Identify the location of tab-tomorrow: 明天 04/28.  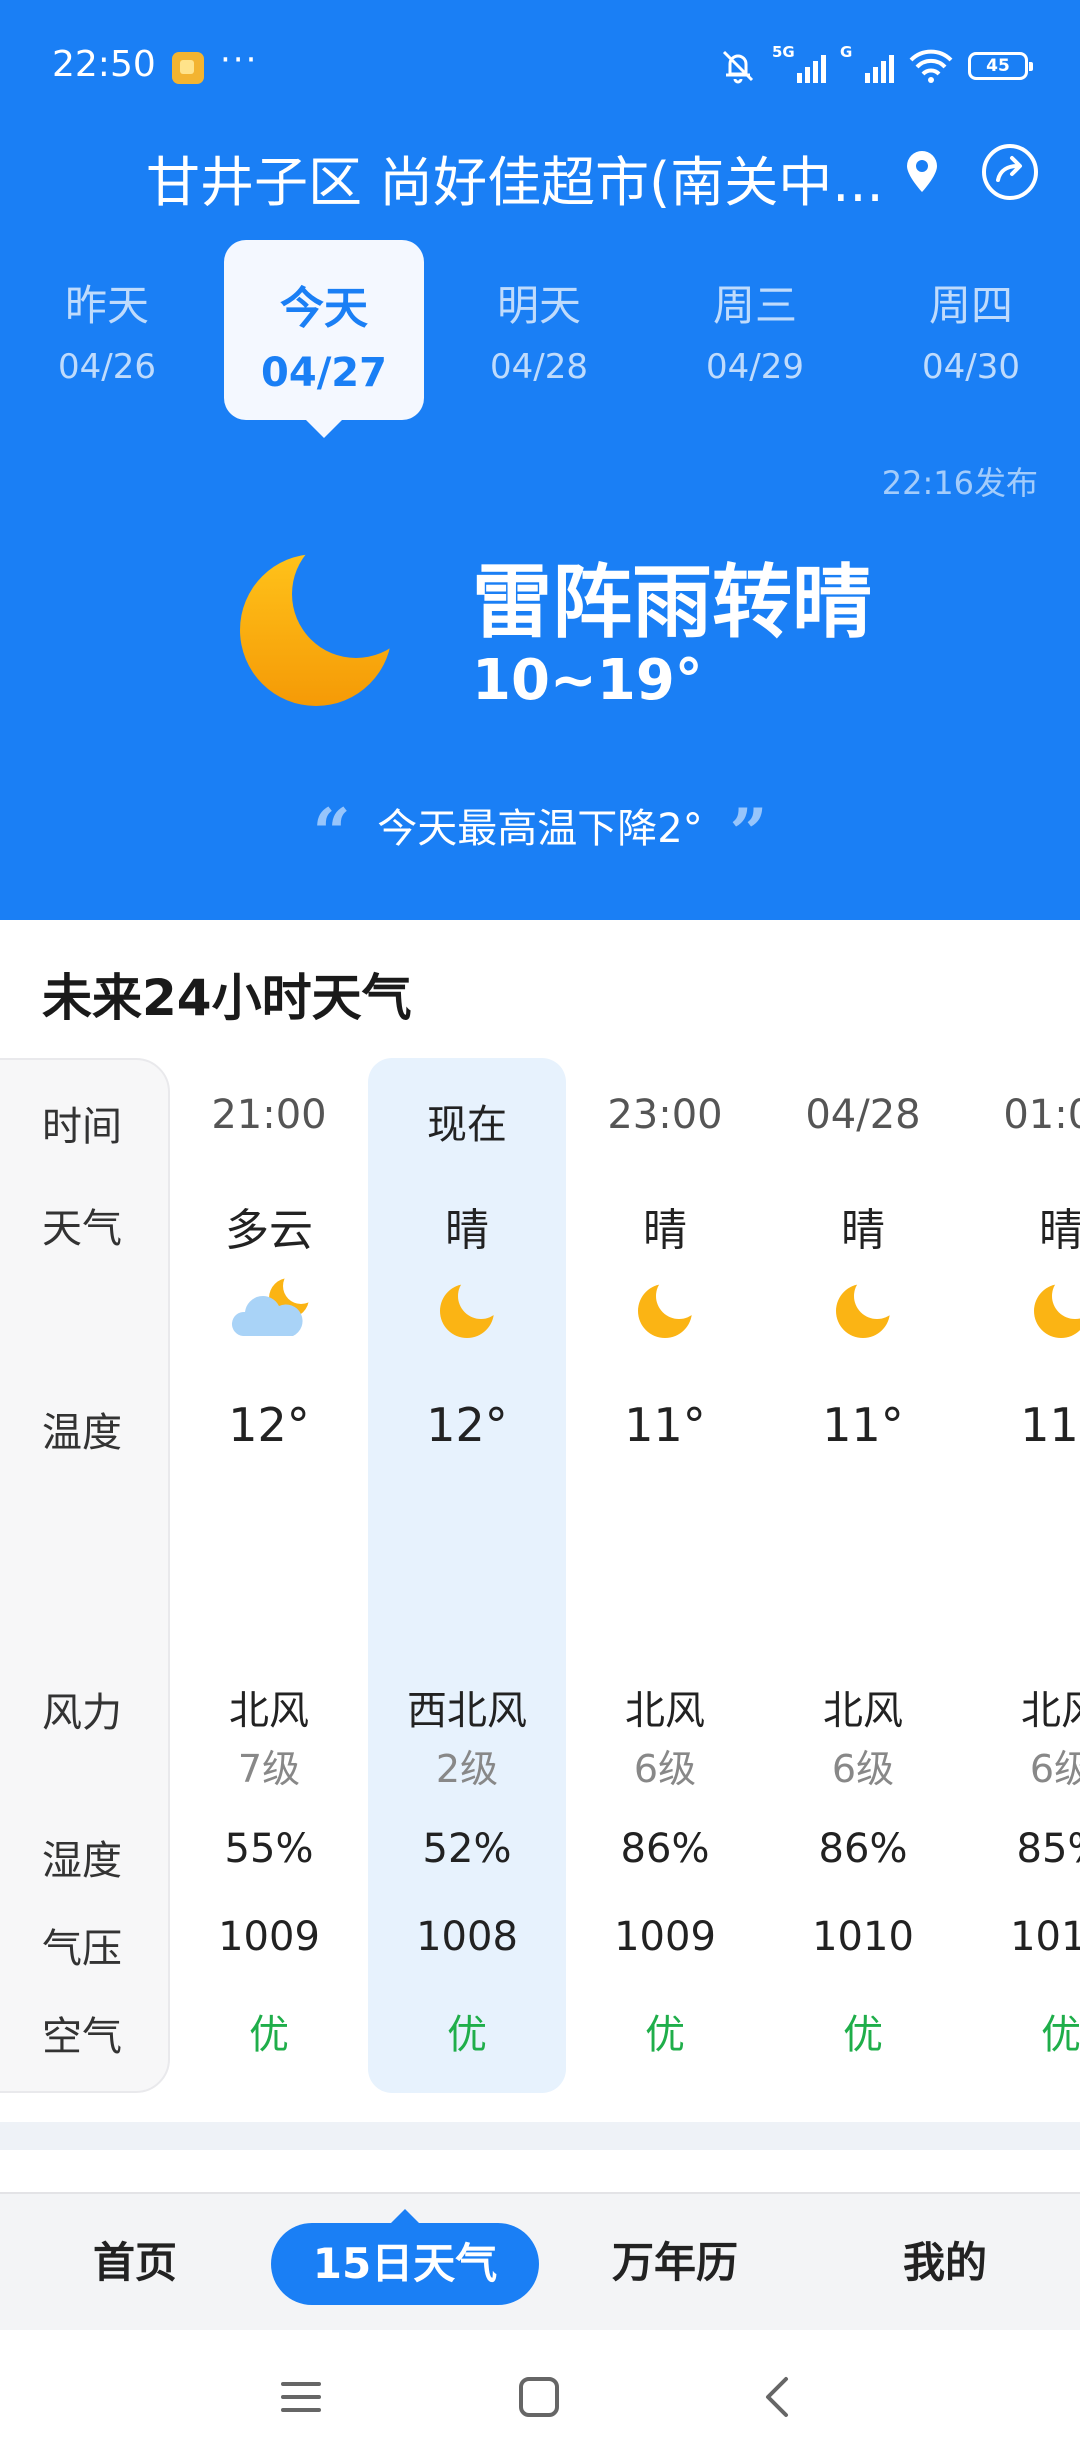
(539, 330).